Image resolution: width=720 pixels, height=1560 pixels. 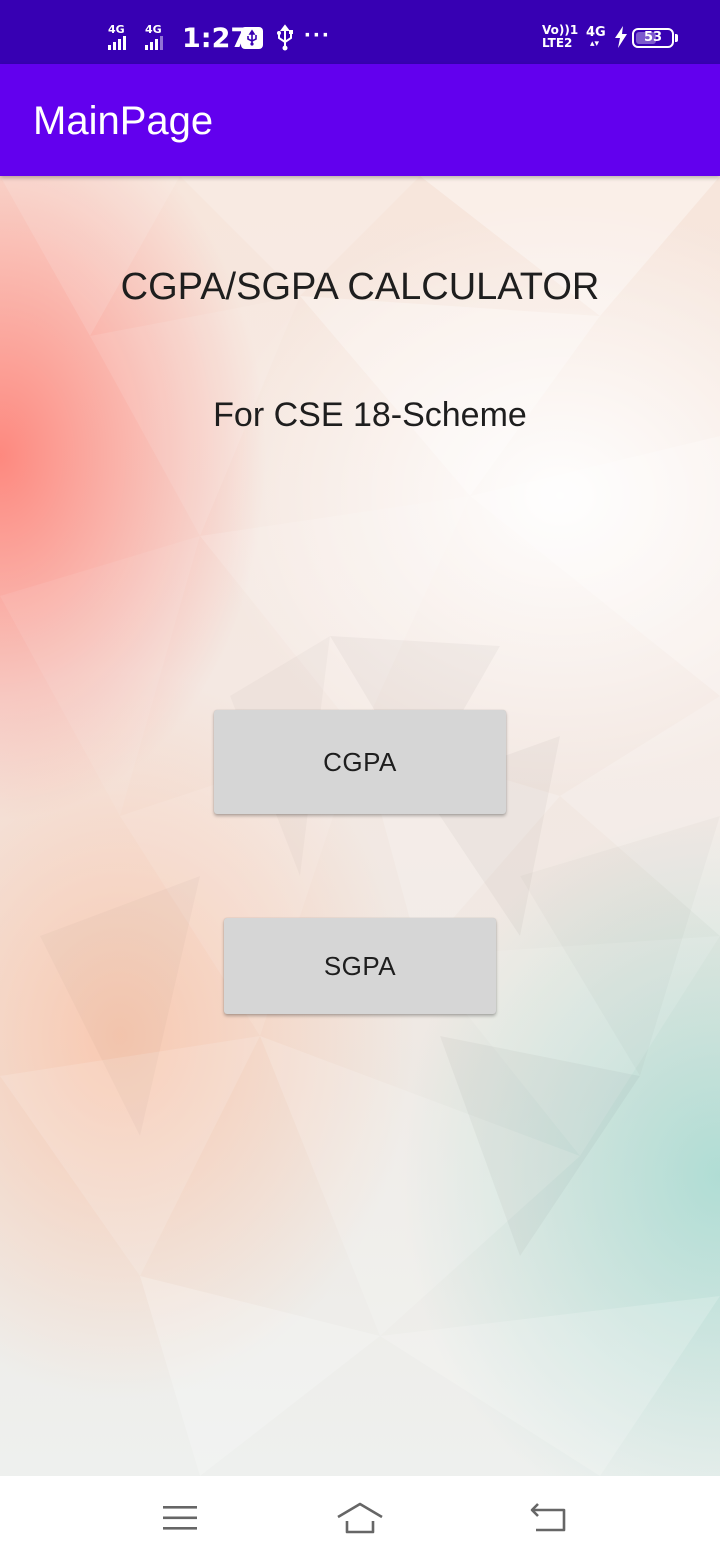 I want to click on back-button, so click(x=548, y=1518).